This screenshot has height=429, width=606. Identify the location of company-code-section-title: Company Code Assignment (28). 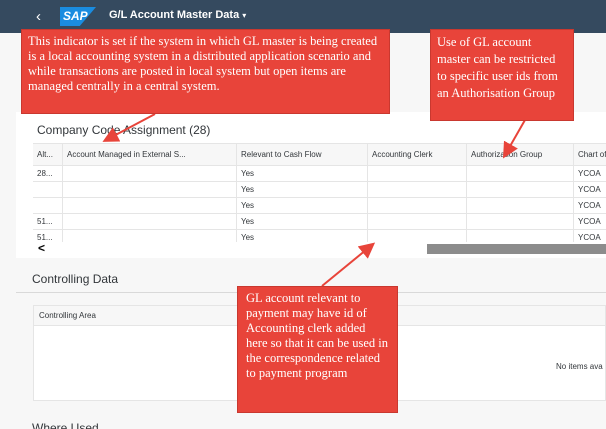
(124, 130).